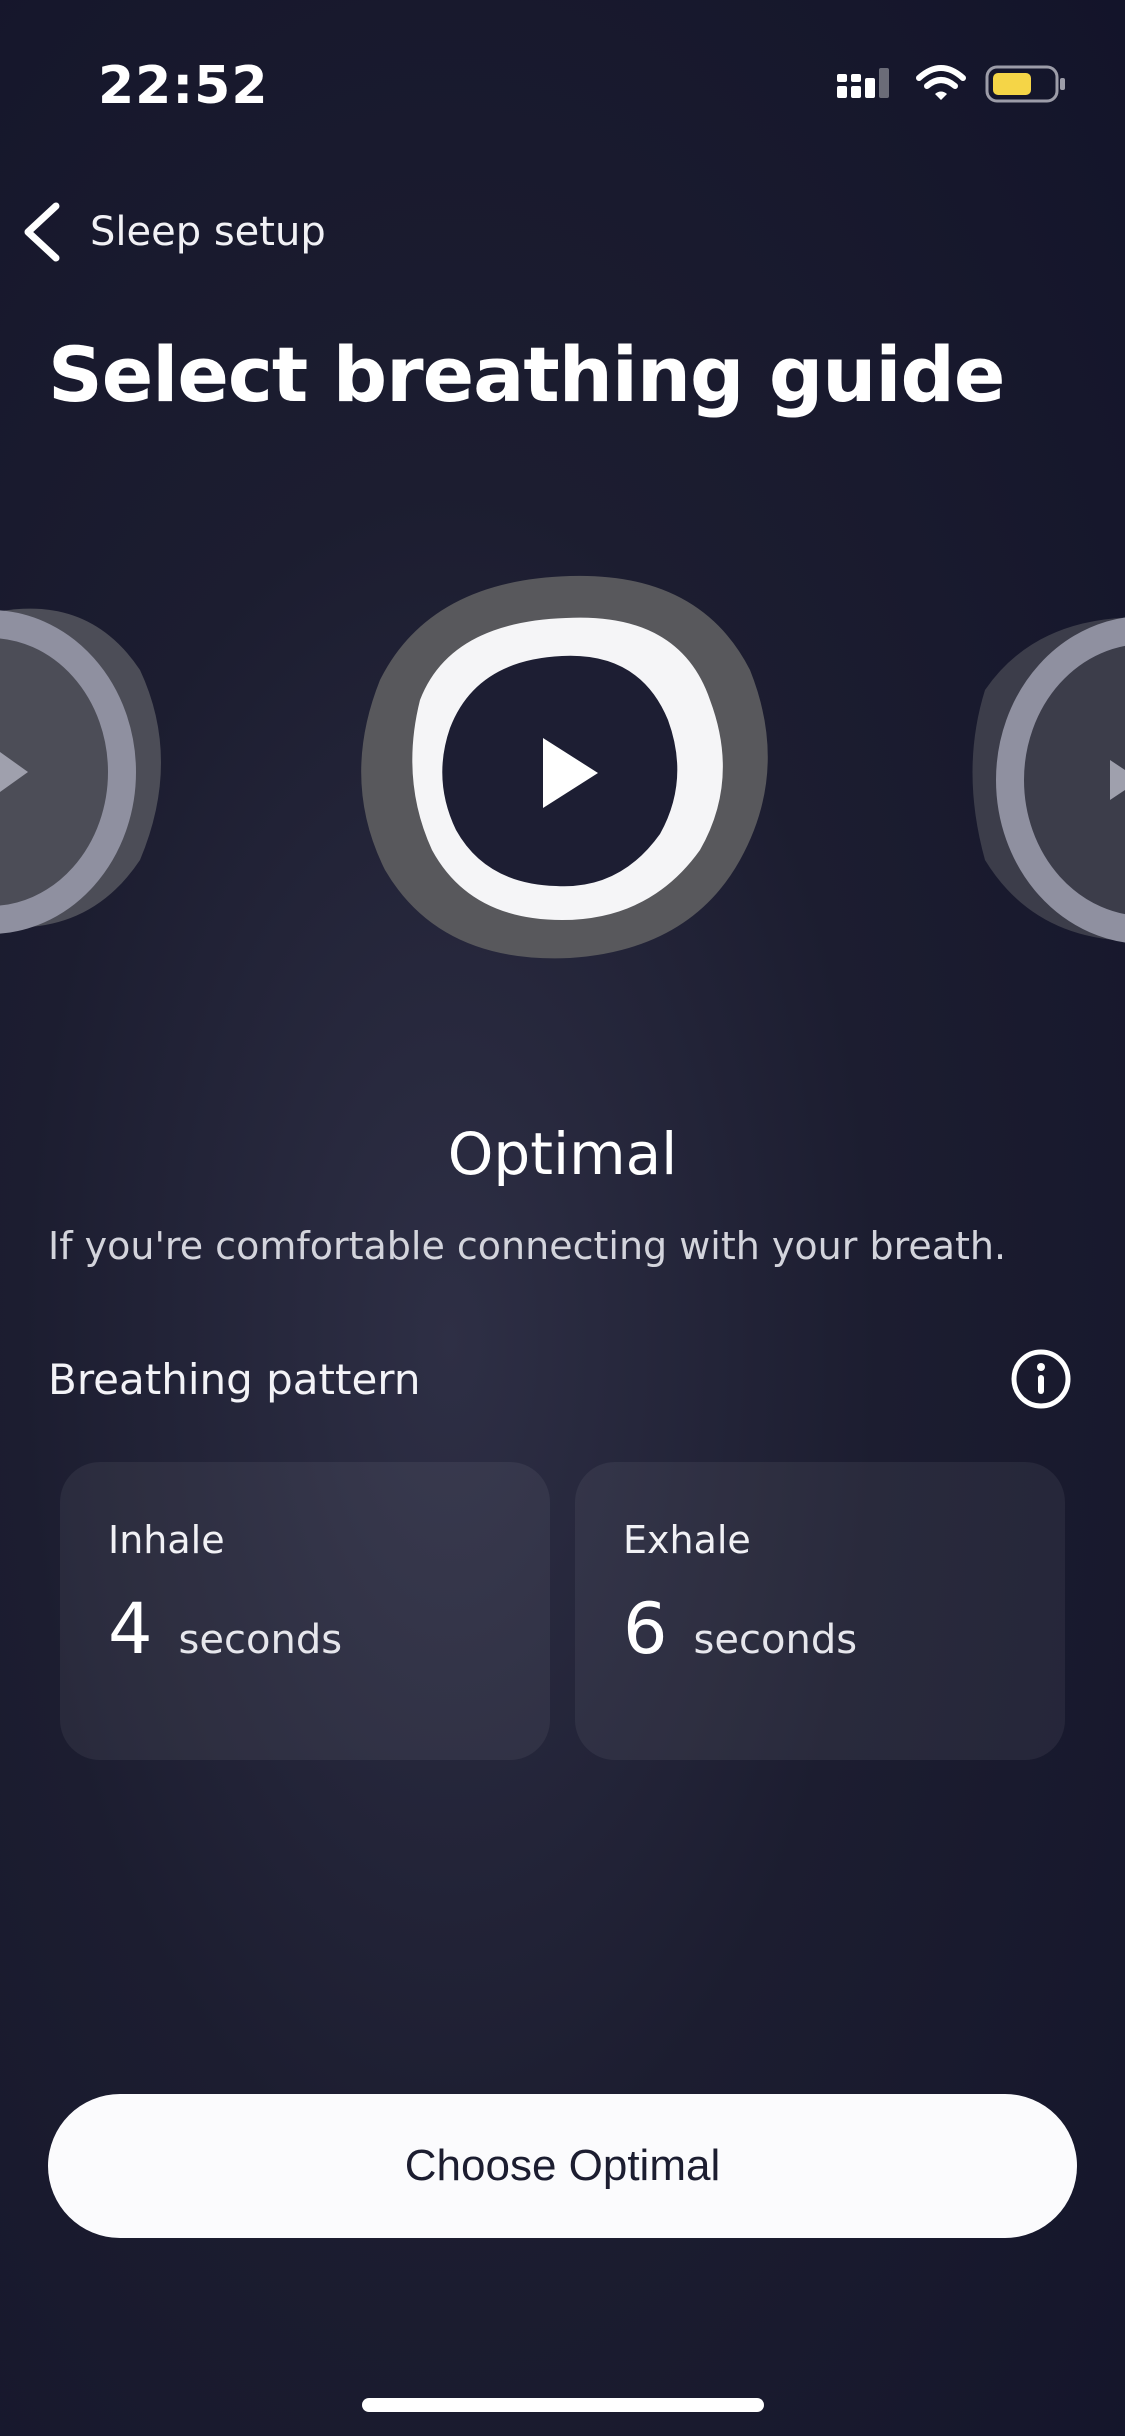  What do you see at coordinates (562, 2166) in the screenshot?
I see `choose-guide-button: Choose Optimal` at bounding box center [562, 2166].